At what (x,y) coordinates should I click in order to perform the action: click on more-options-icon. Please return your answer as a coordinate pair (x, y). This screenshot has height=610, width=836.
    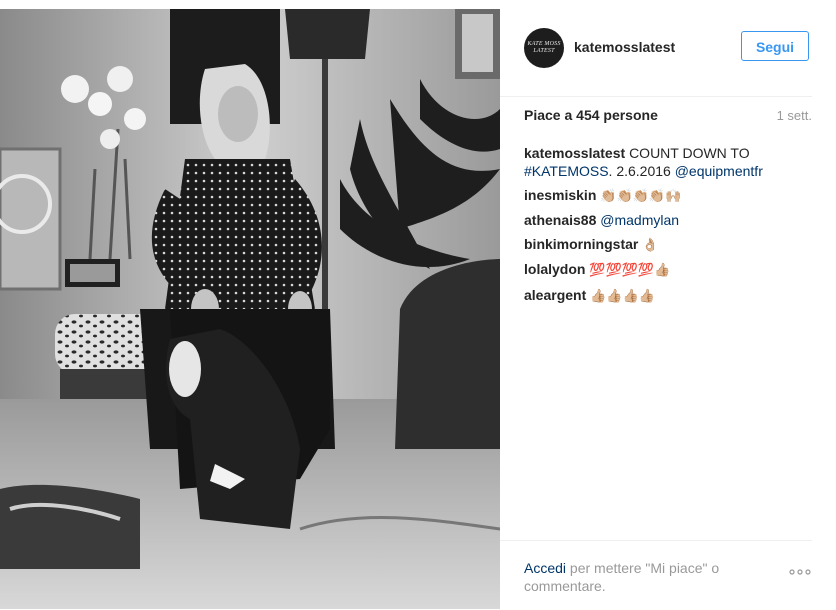
    Looking at the image, I should click on (800, 572).